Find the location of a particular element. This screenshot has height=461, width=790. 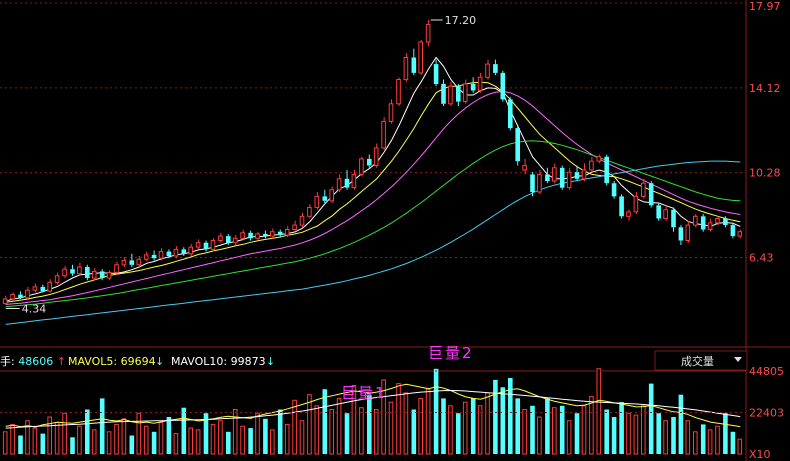

indicator-select: 成交量 is located at coordinates (701, 360).